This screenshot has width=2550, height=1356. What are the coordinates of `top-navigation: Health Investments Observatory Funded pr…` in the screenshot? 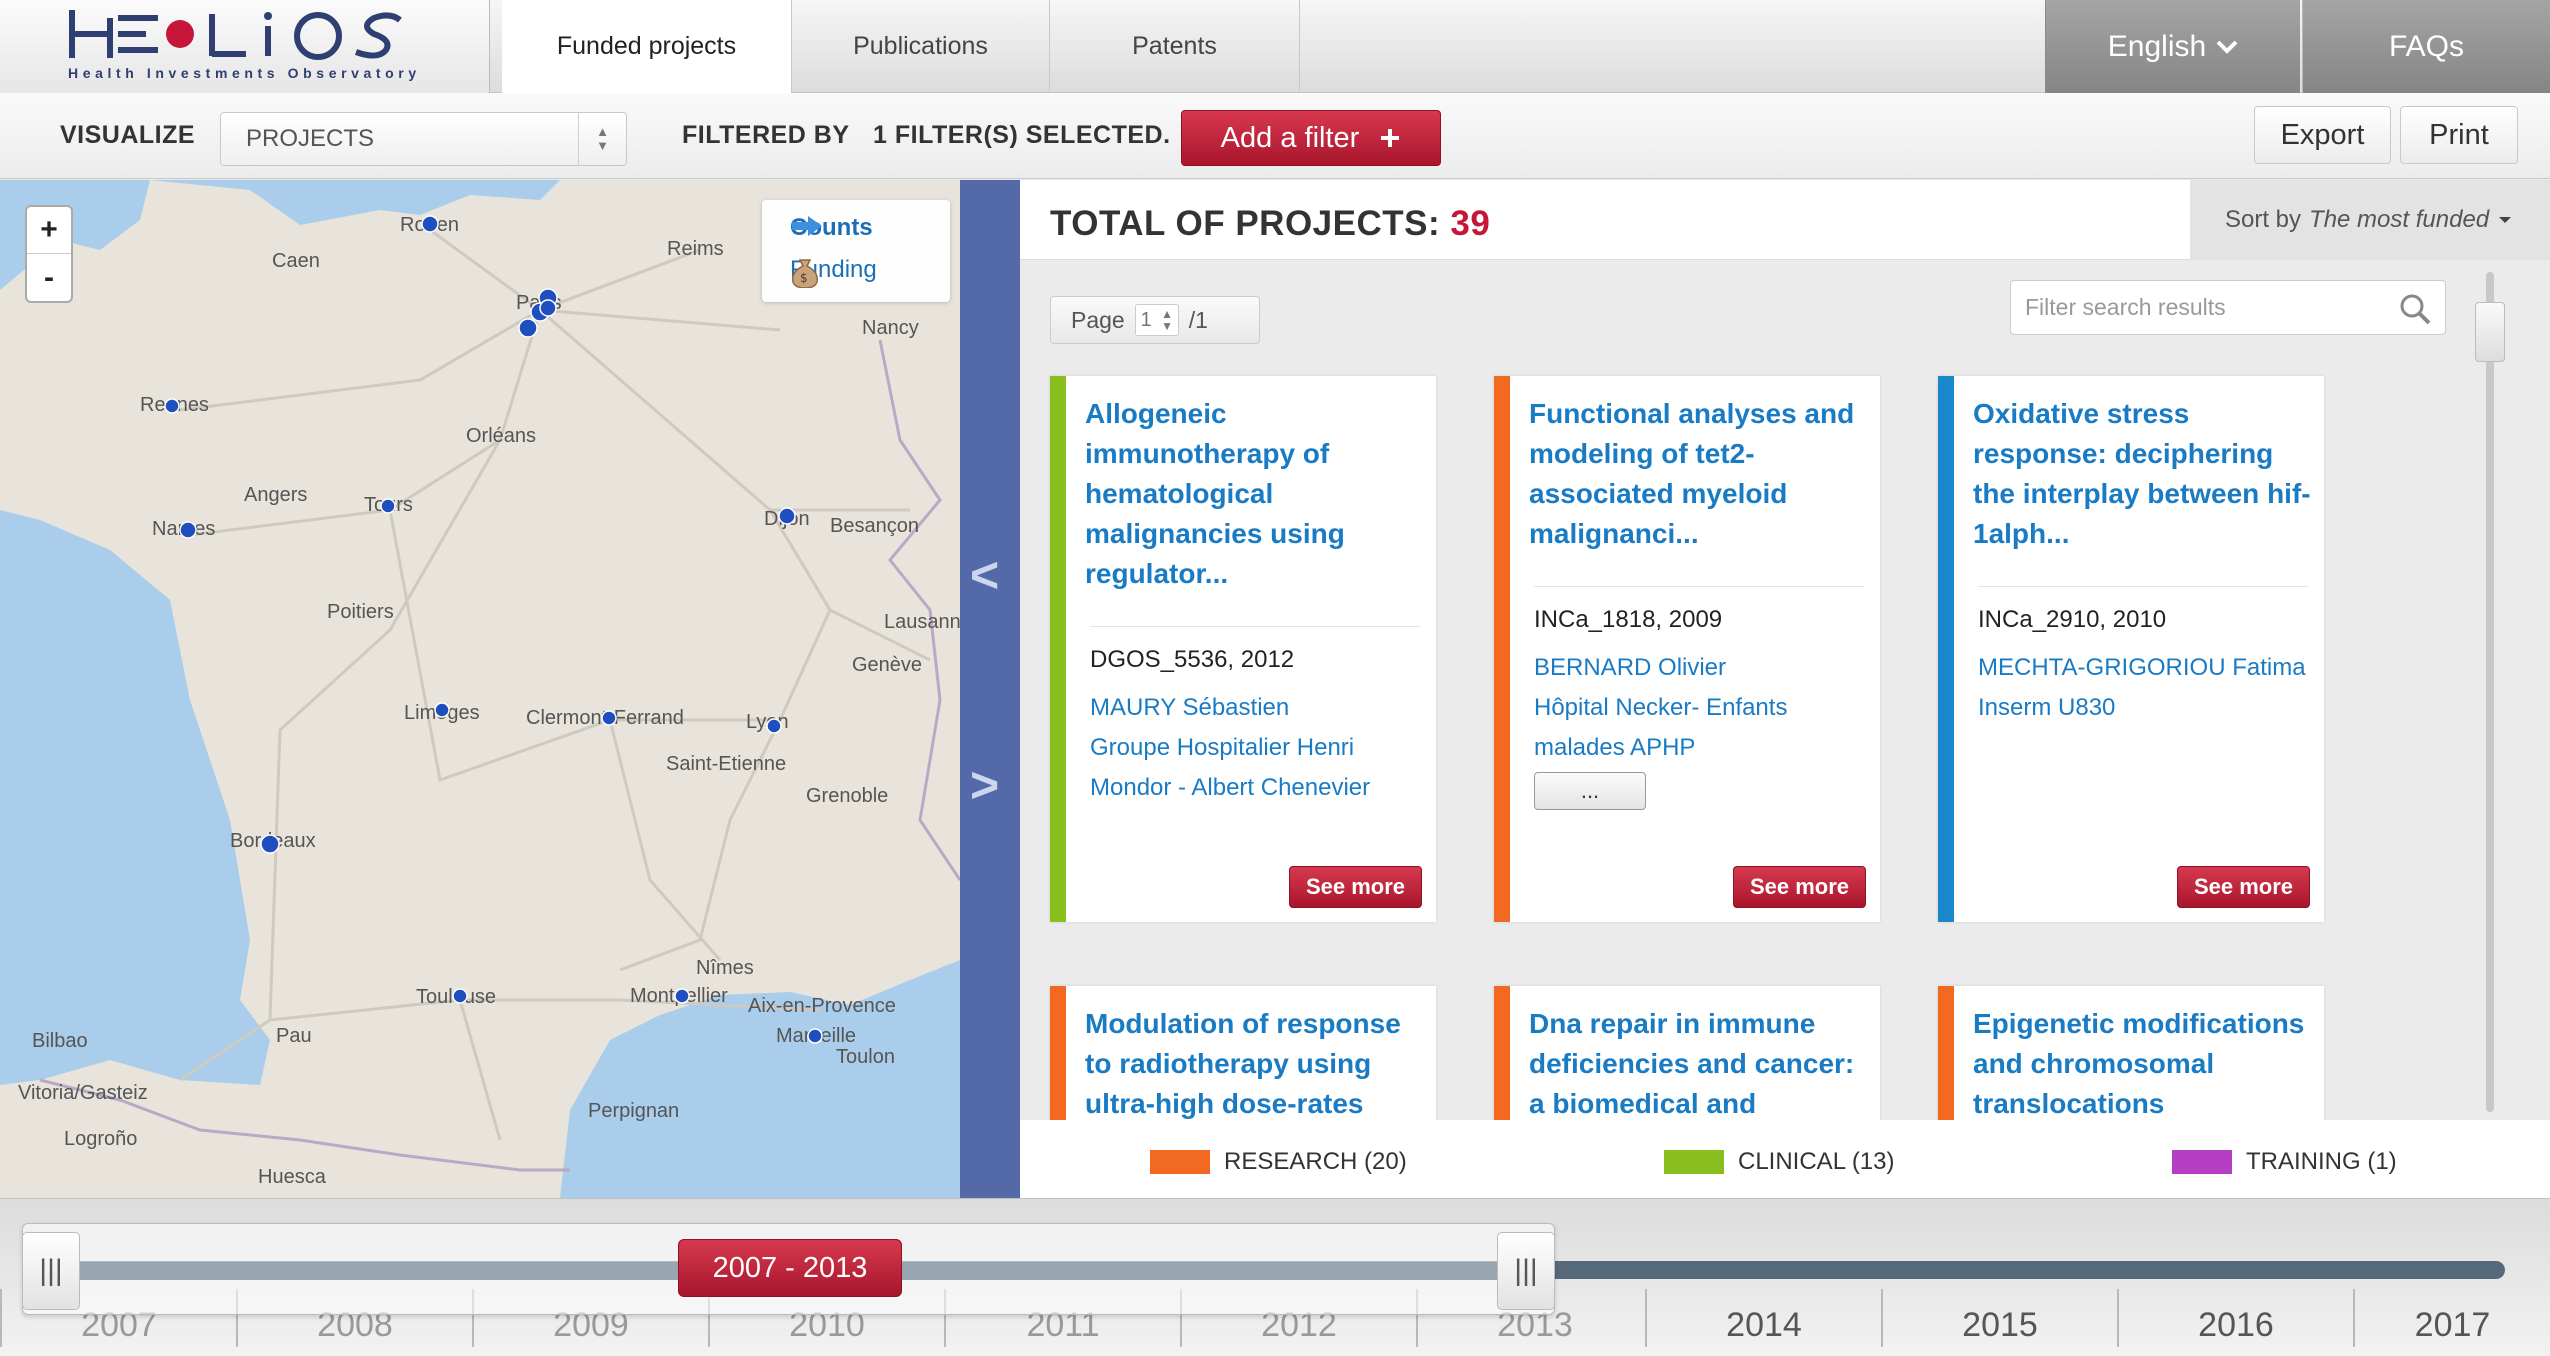 It's located at (1275, 46).